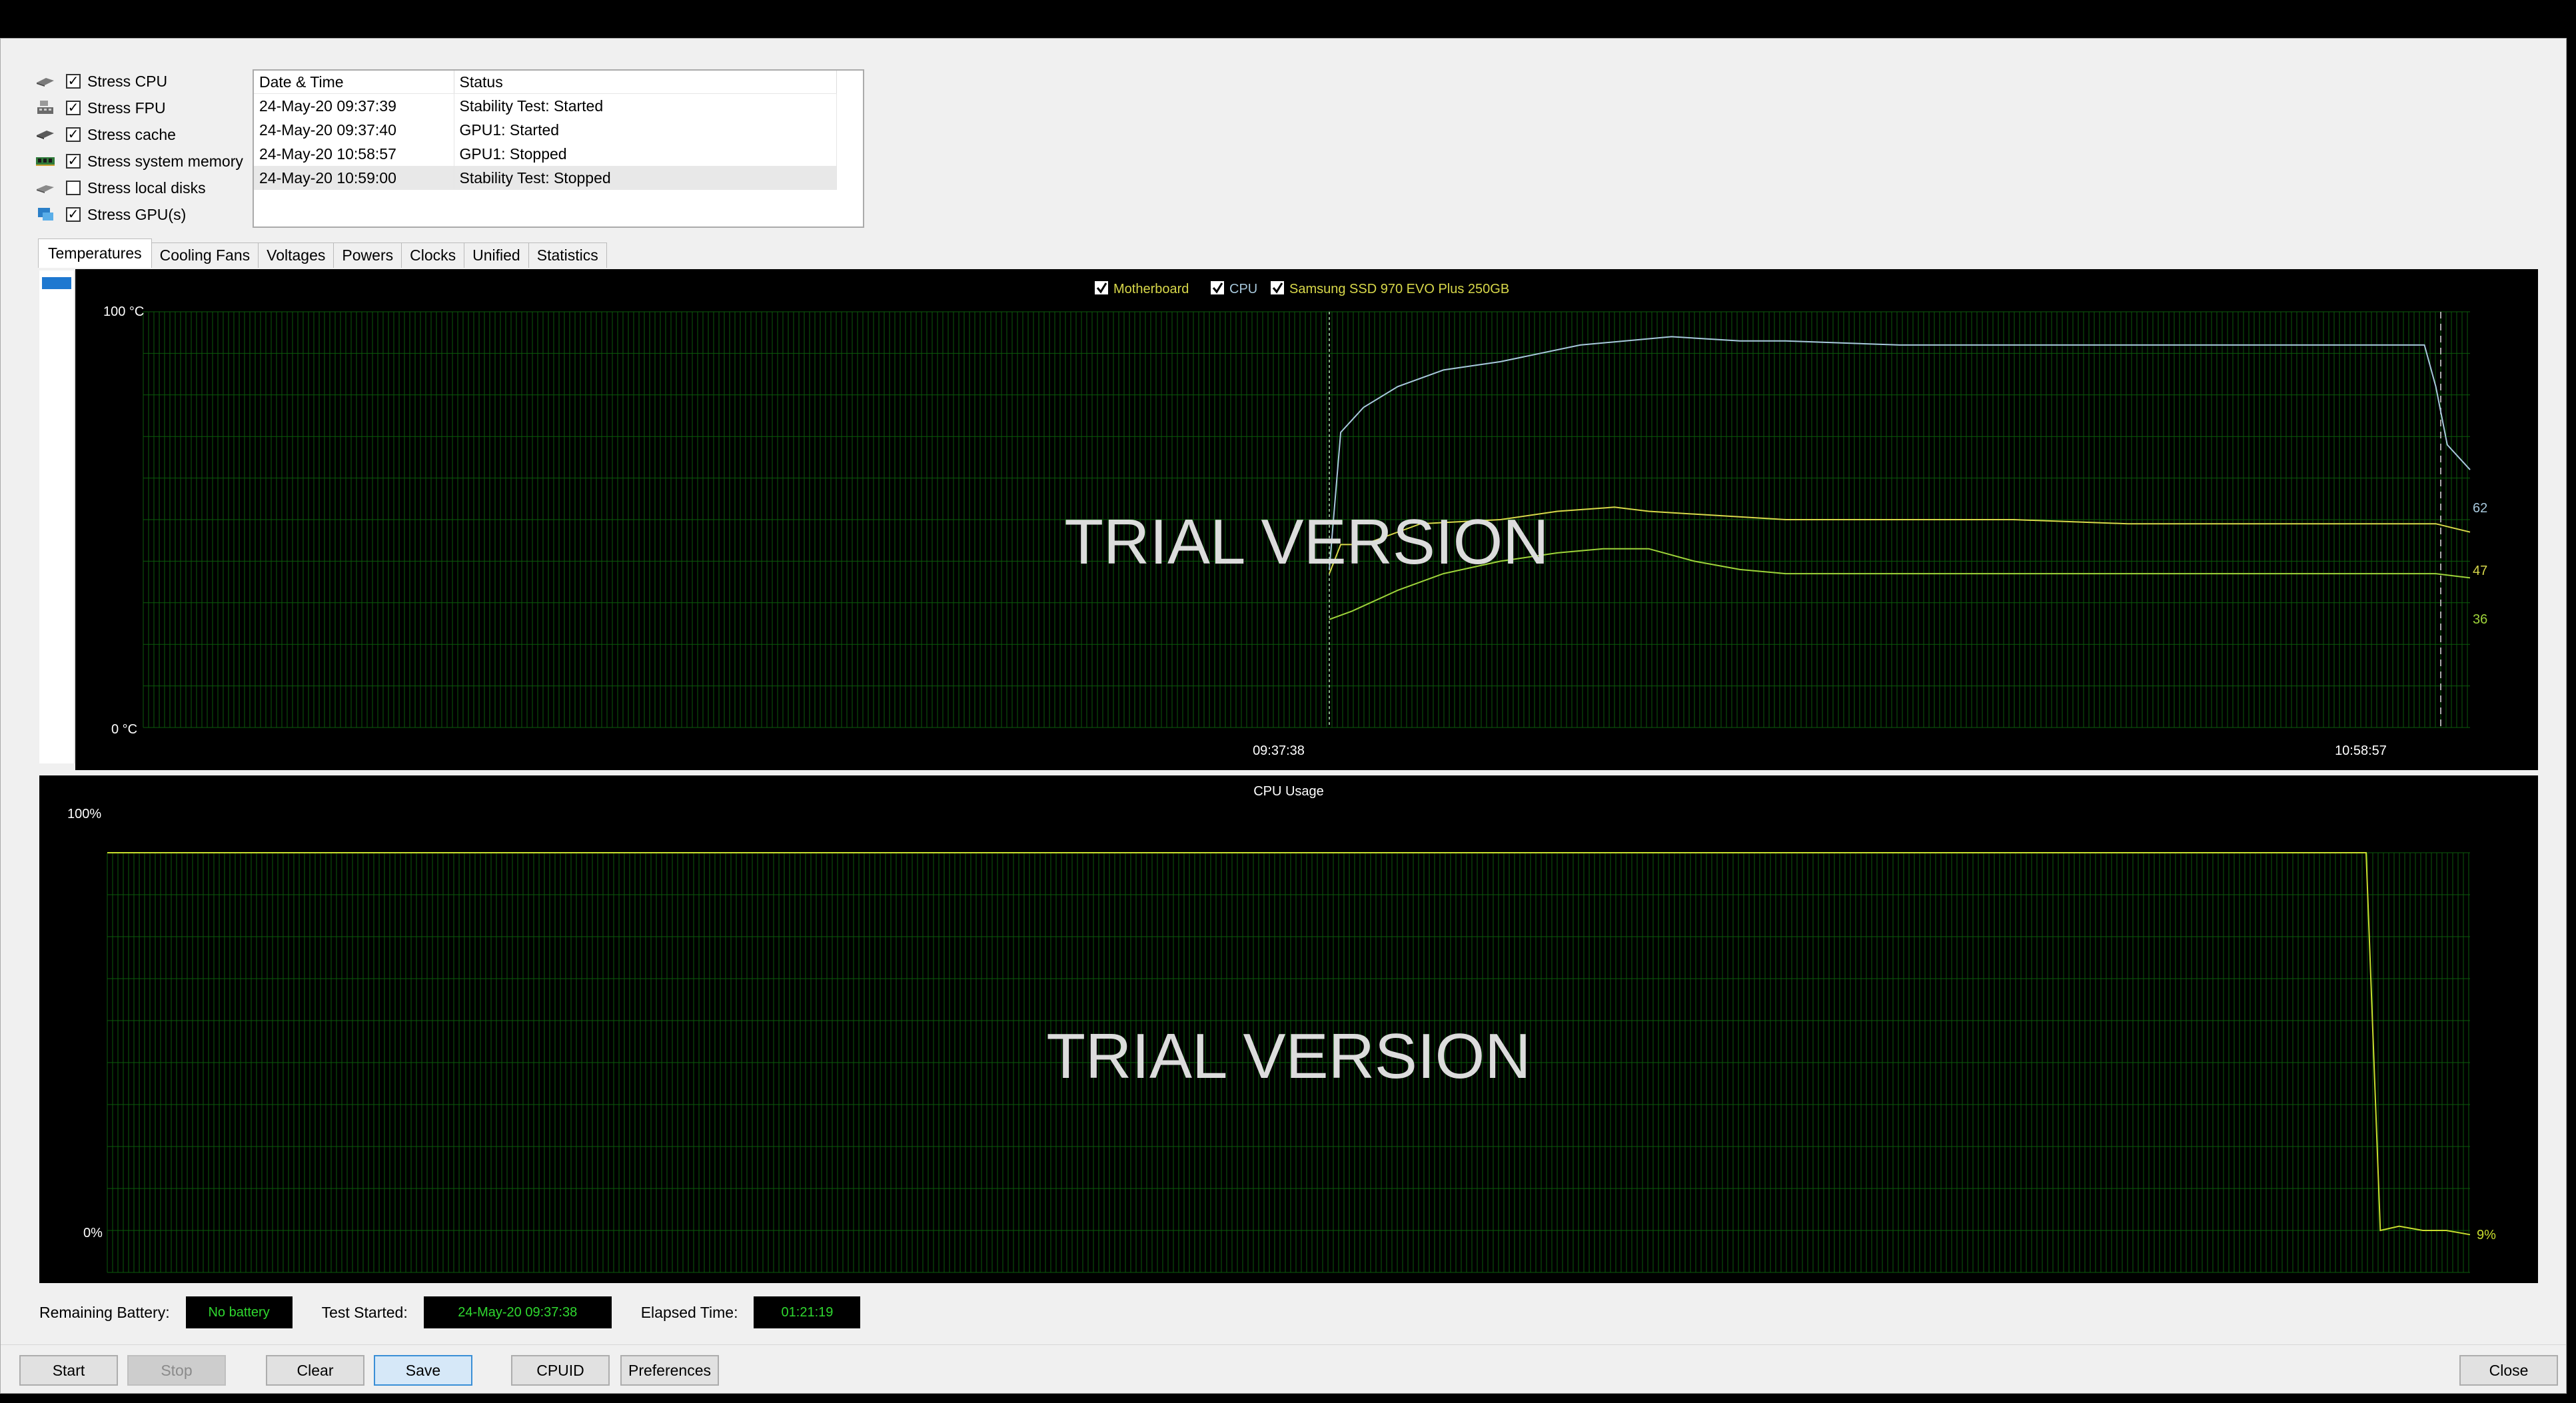 The height and width of the screenshot is (1403, 2576). Describe the element at coordinates (146, 188) in the screenshot. I see `option-label: Stress local disks` at that location.